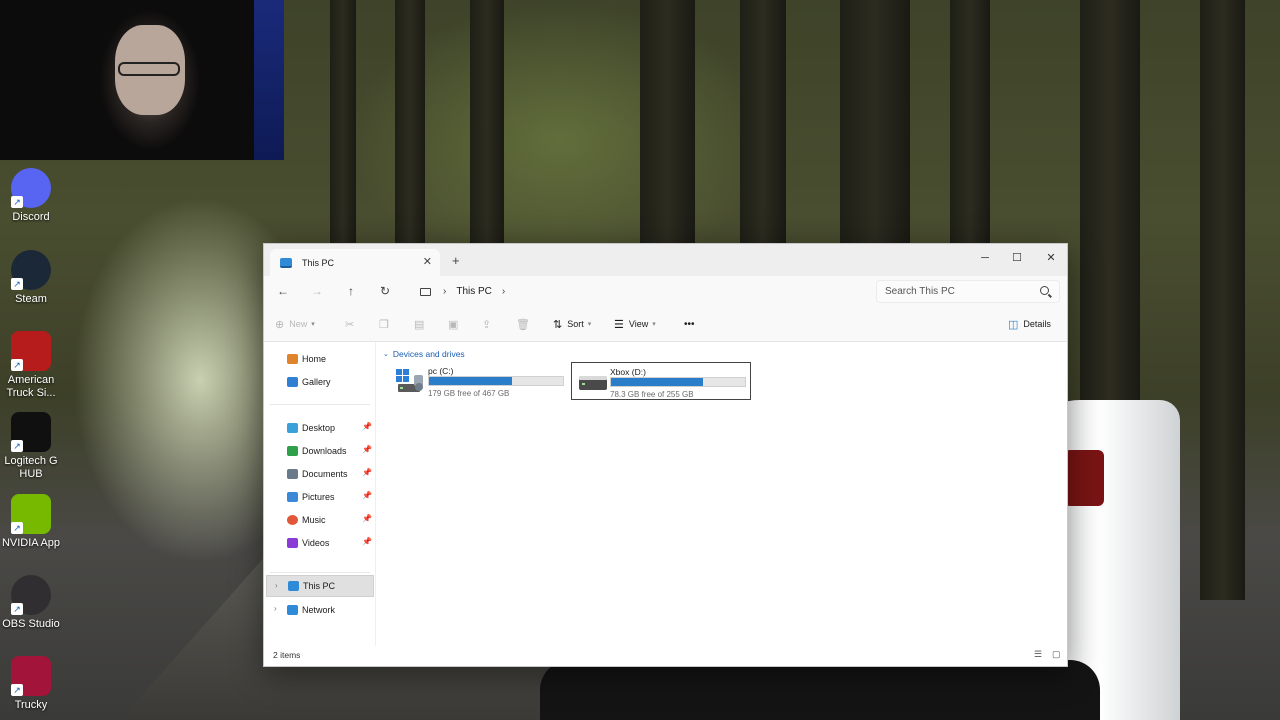 Image resolution: width=1280 pixels, height=720 pixels. Describe the element at coordinates (1017, 258) in the screenshot. I see `maximize-button: ☐` at that location.